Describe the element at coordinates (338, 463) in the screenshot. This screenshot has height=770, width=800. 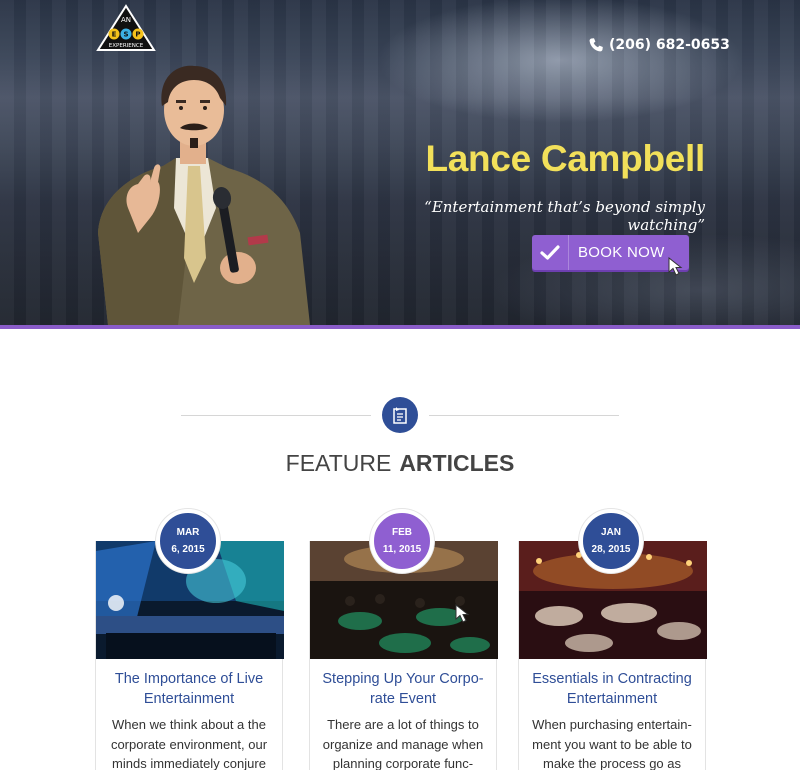
I see `section-title-light: FEATURE` at that location.